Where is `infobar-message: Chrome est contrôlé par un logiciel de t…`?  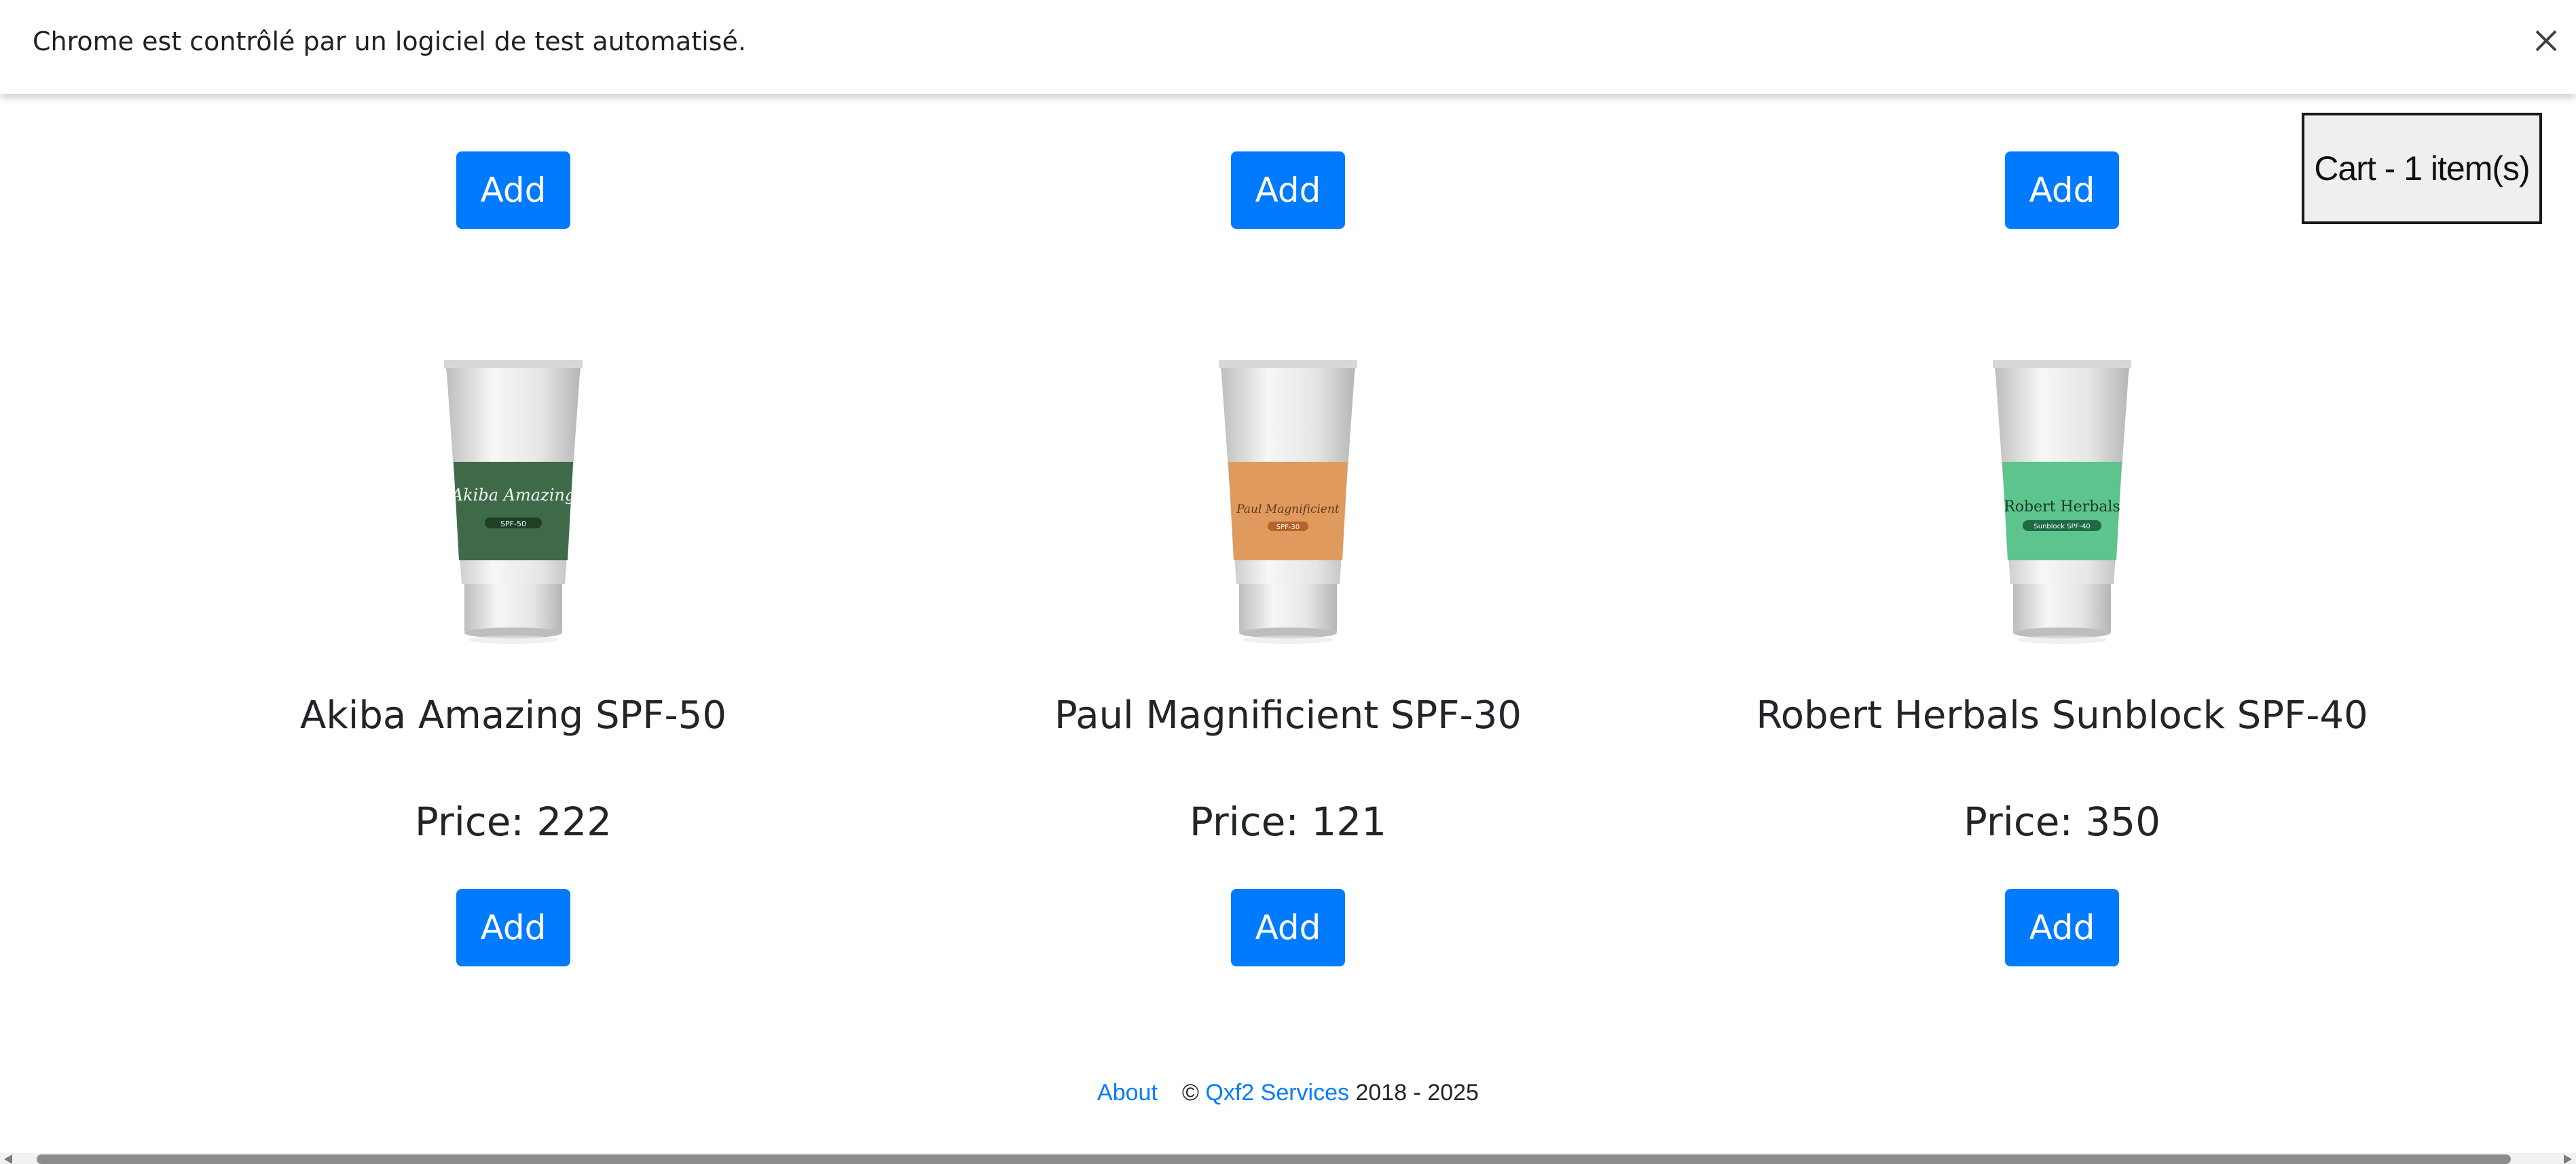 infobar-message: Chrome est contrôlé par un logiciel de t… is located at coordinates (390, 41).